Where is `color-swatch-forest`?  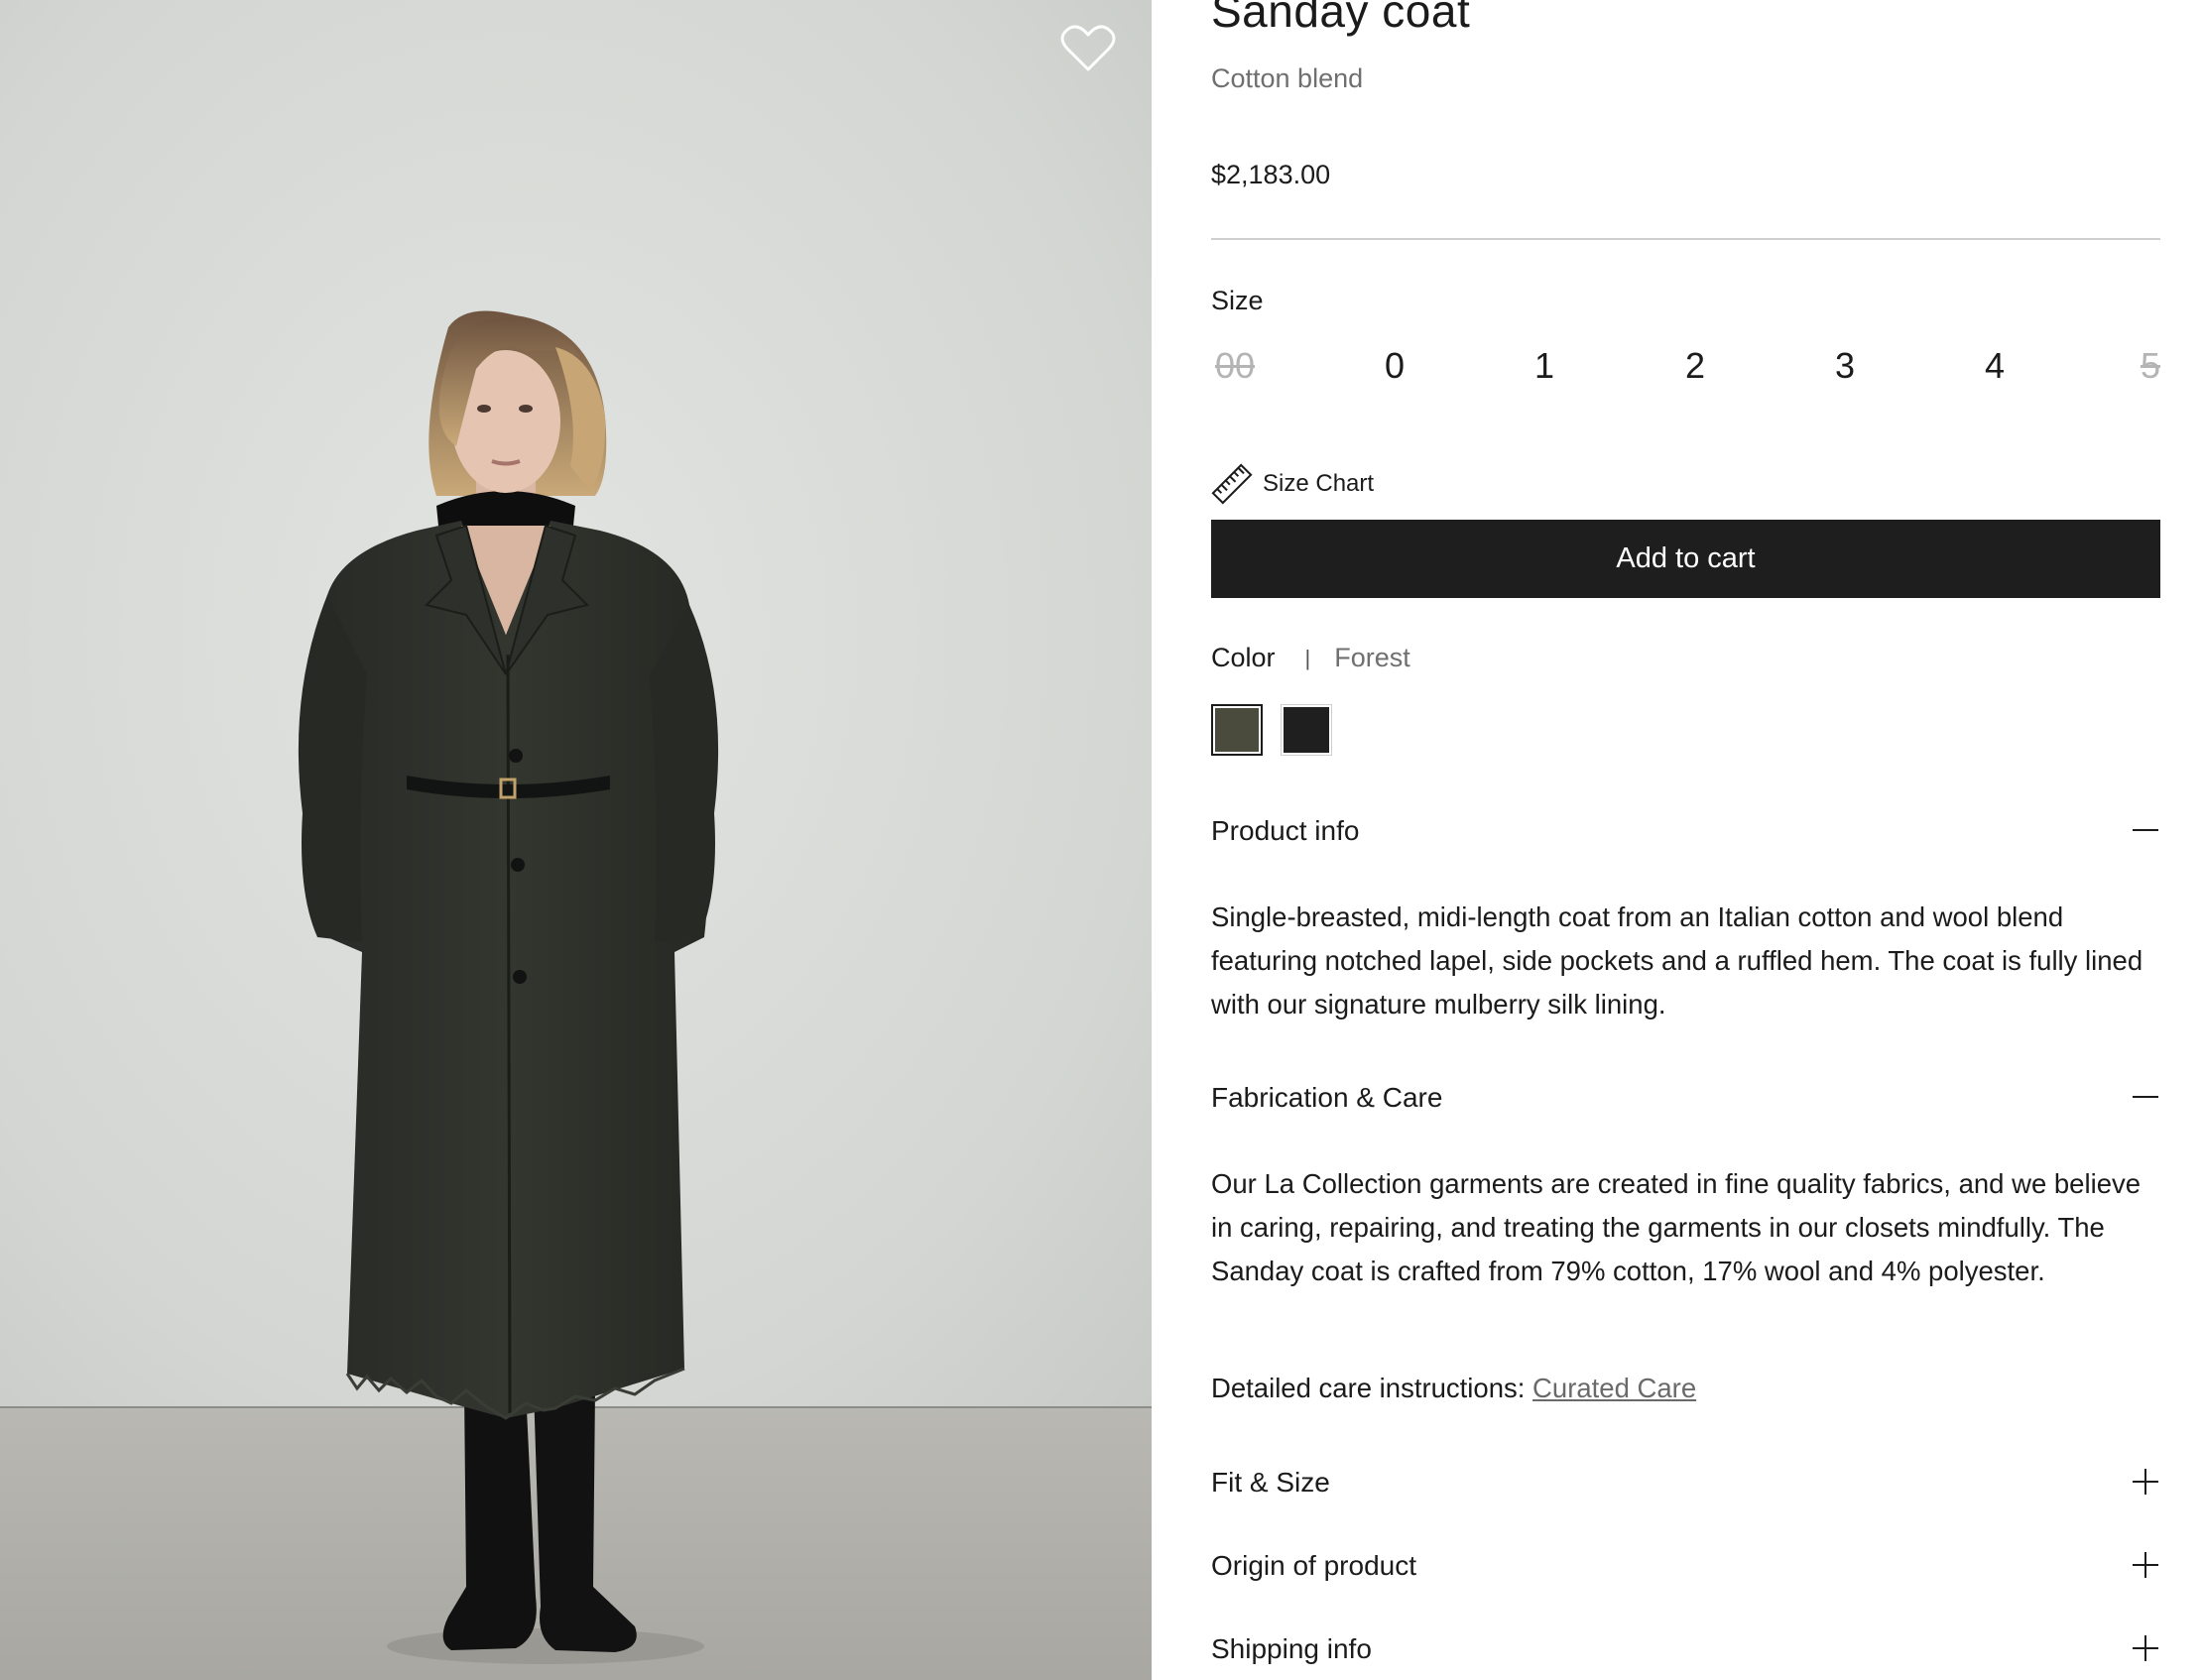
color-swatch-forest is located at coordinates (1237, 730).